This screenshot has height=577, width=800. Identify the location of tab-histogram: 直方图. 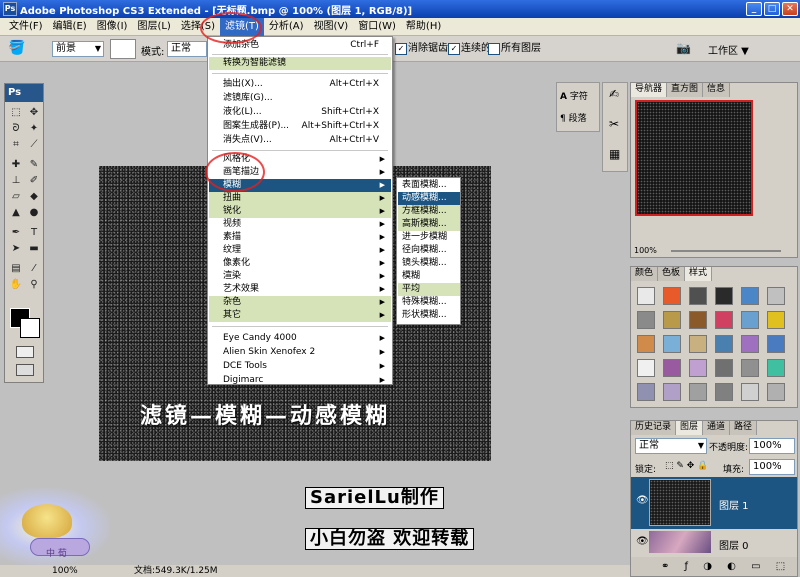
(685, 90).